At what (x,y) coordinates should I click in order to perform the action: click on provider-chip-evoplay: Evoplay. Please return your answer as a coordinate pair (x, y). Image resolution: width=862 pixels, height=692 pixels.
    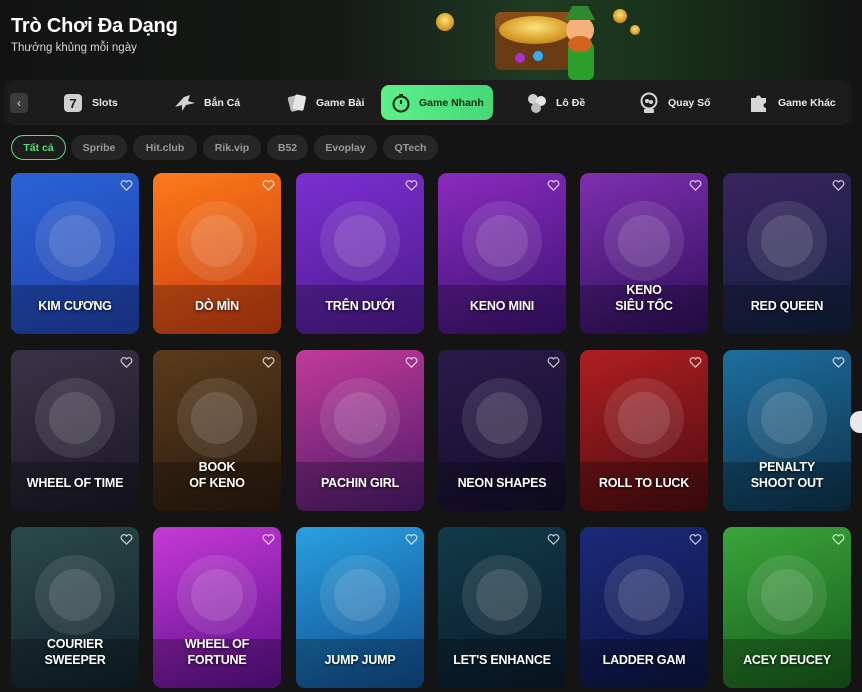
    Looking at the image, I should click on (345, 147).